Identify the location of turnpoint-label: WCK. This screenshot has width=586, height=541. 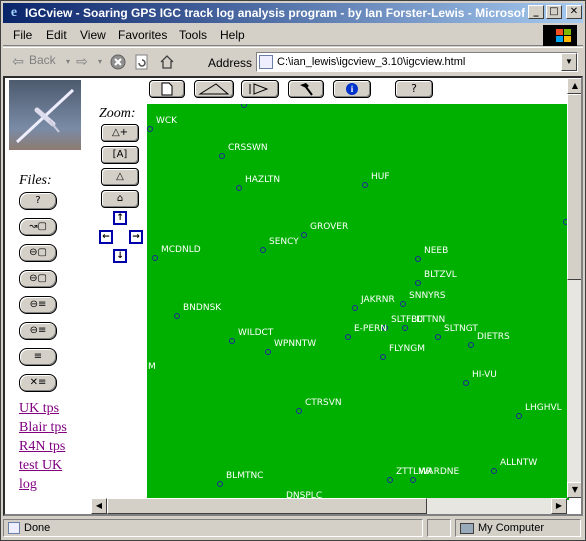
(167, 121).